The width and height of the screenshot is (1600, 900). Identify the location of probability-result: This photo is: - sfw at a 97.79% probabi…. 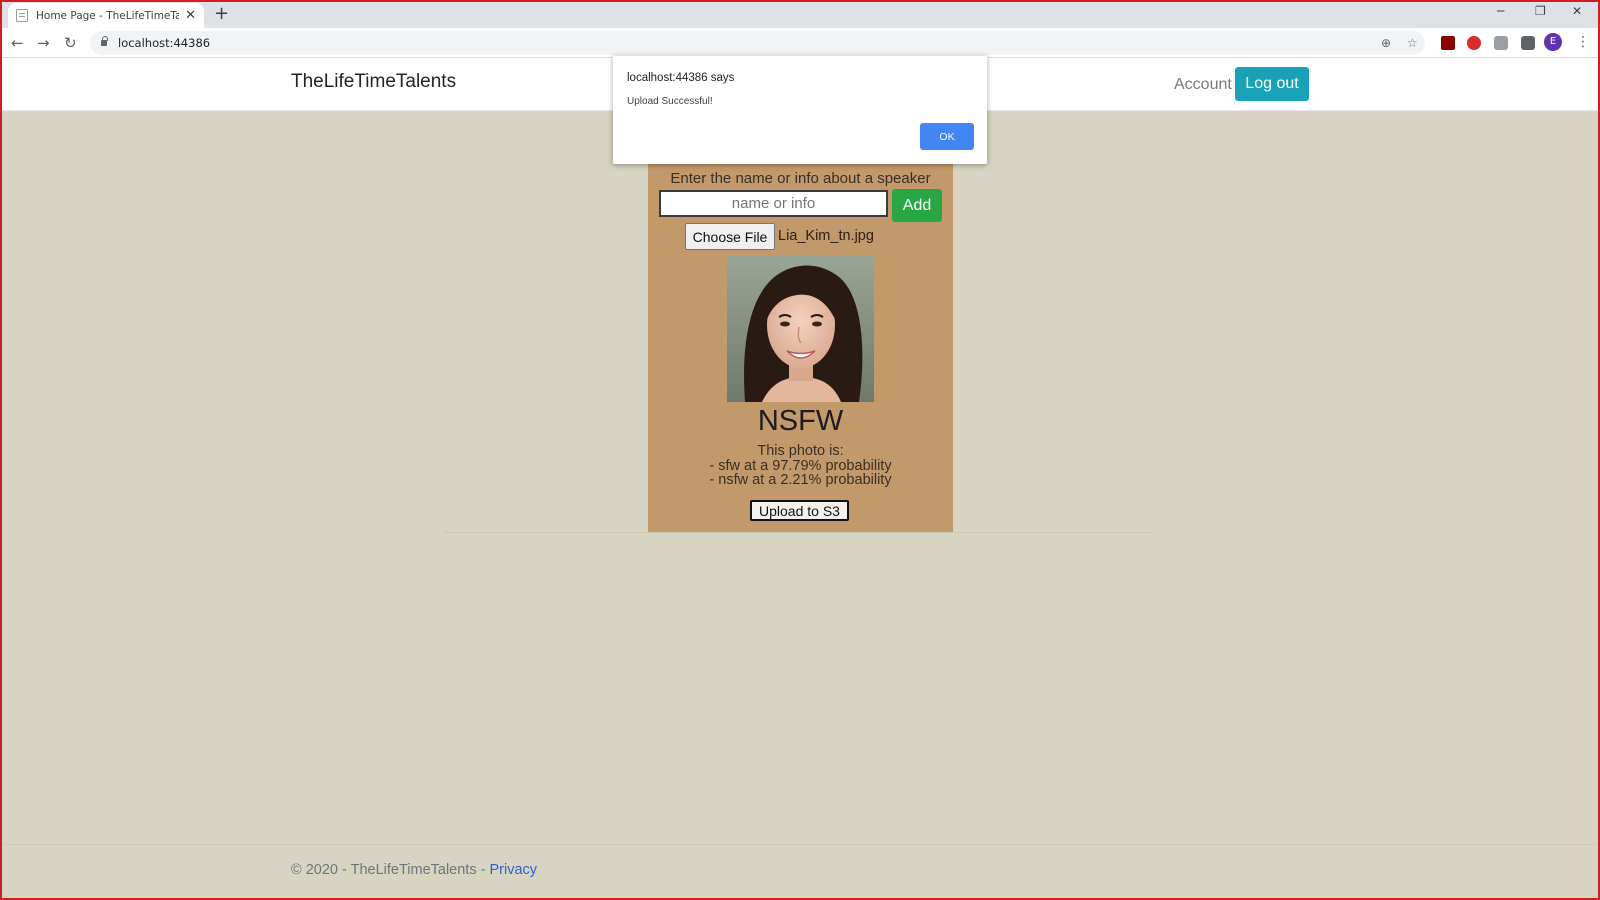
(800, 466).